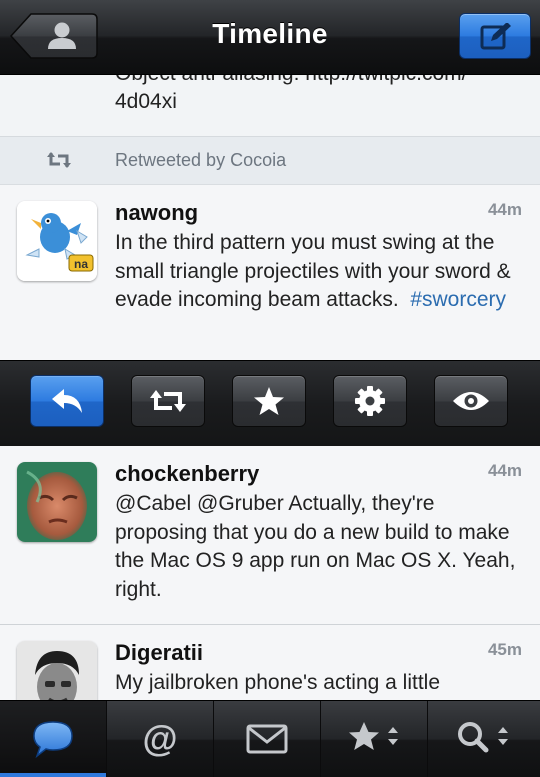  I want to click on avatar-badge-text: na, so click(81, 264).